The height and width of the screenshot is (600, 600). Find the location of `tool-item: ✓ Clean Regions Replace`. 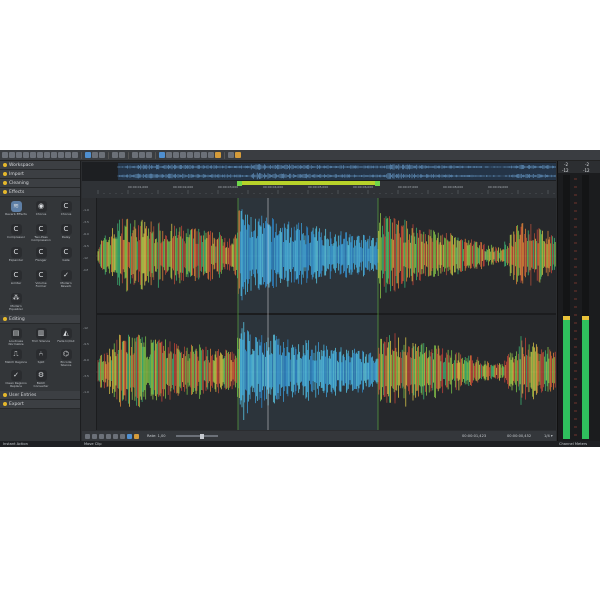

tool-item: ✓ Clean Regions Replace is located at coordinates (16, 378).